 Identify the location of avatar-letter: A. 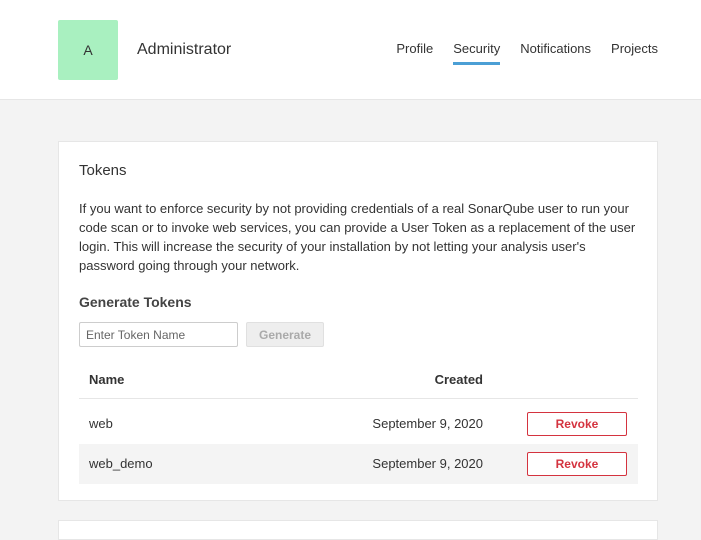
(88, 50).